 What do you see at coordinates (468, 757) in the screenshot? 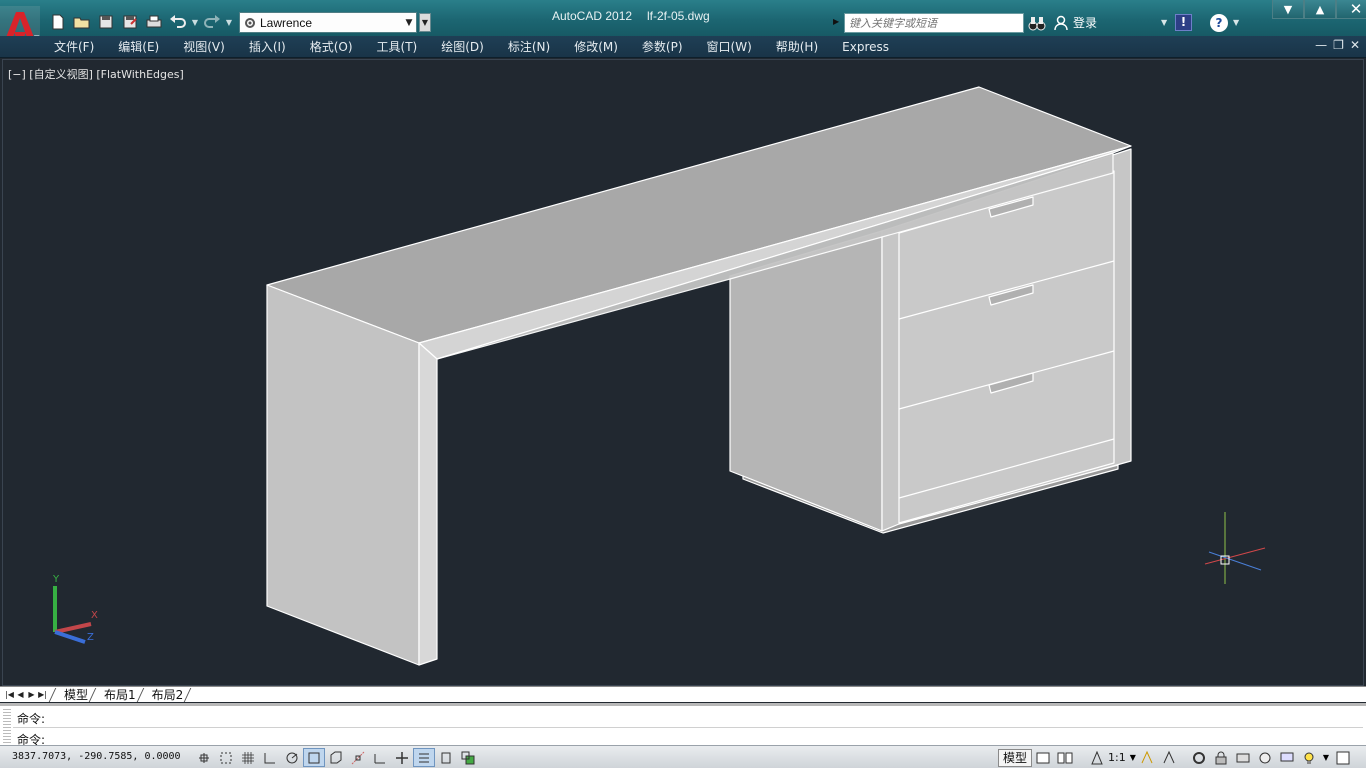
I see `selection-cycling-icon` at bounding box center [468, 757].